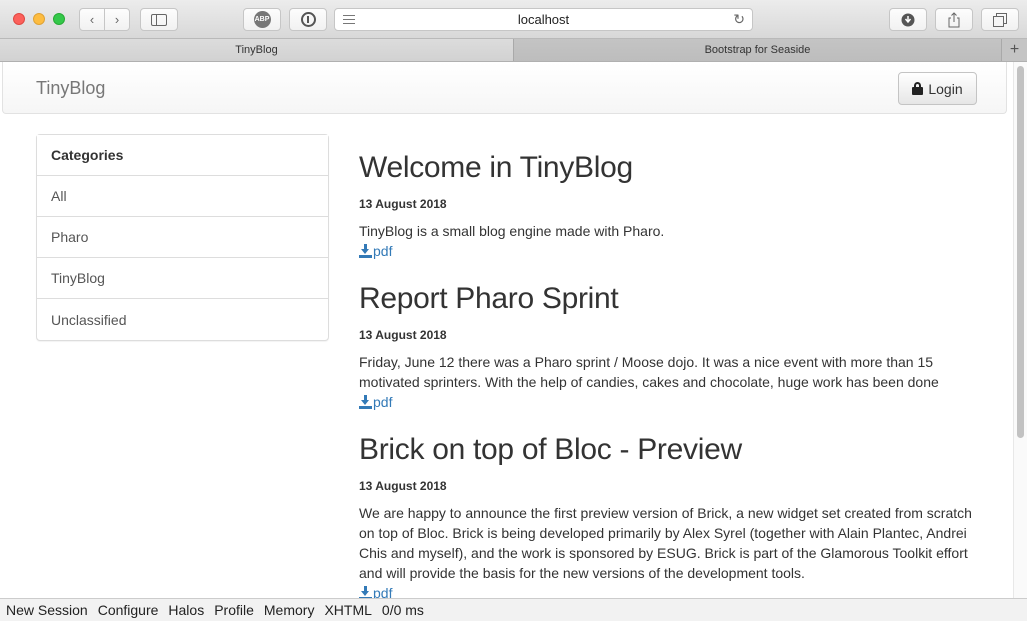 The width and height of the screenshot is (1027, 621). Describe the element at coordinates (59, 19) in the screenshot. I see `zoom-window-button` at that location.